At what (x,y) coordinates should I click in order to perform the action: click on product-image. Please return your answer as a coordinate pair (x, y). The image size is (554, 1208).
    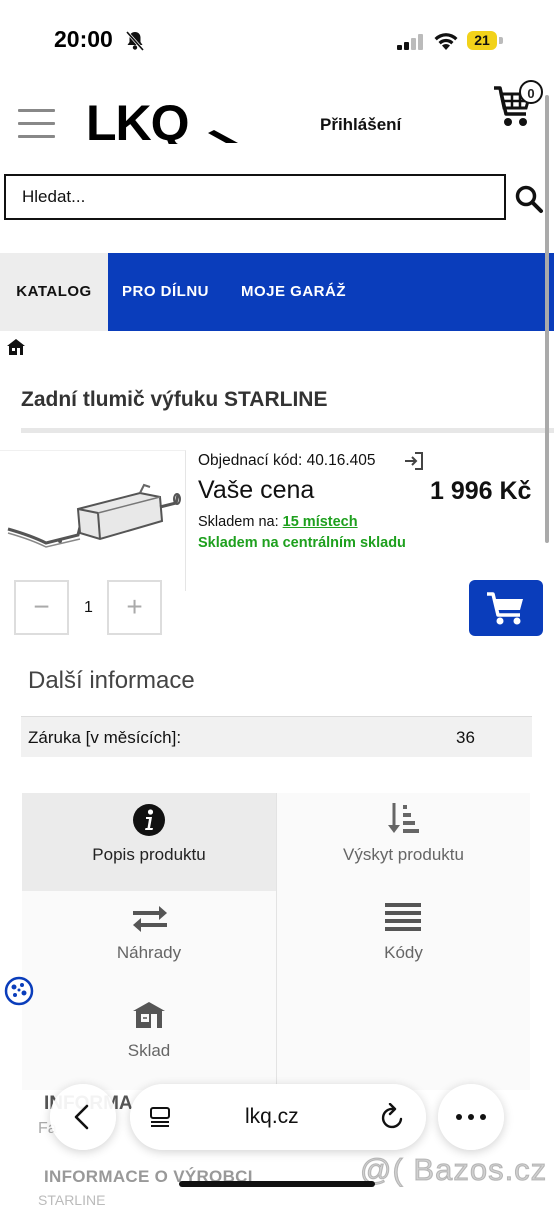
    Looking at the image, I should click on (93, 520).